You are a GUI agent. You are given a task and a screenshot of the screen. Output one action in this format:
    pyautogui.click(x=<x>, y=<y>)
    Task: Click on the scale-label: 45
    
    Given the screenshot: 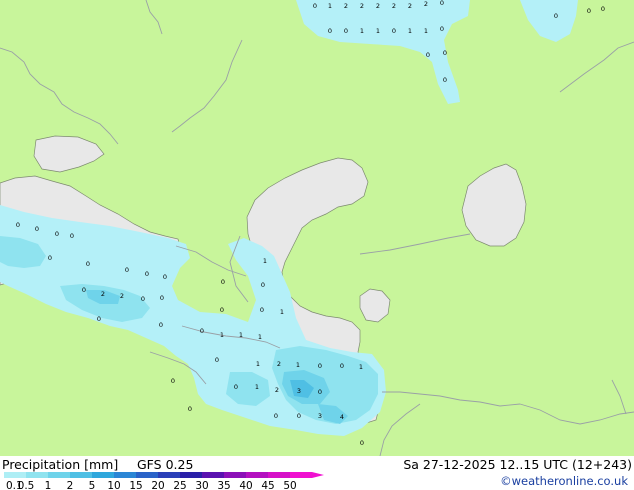 What is the action you would take?
    pyautogui.click(x=267, y=485)
    